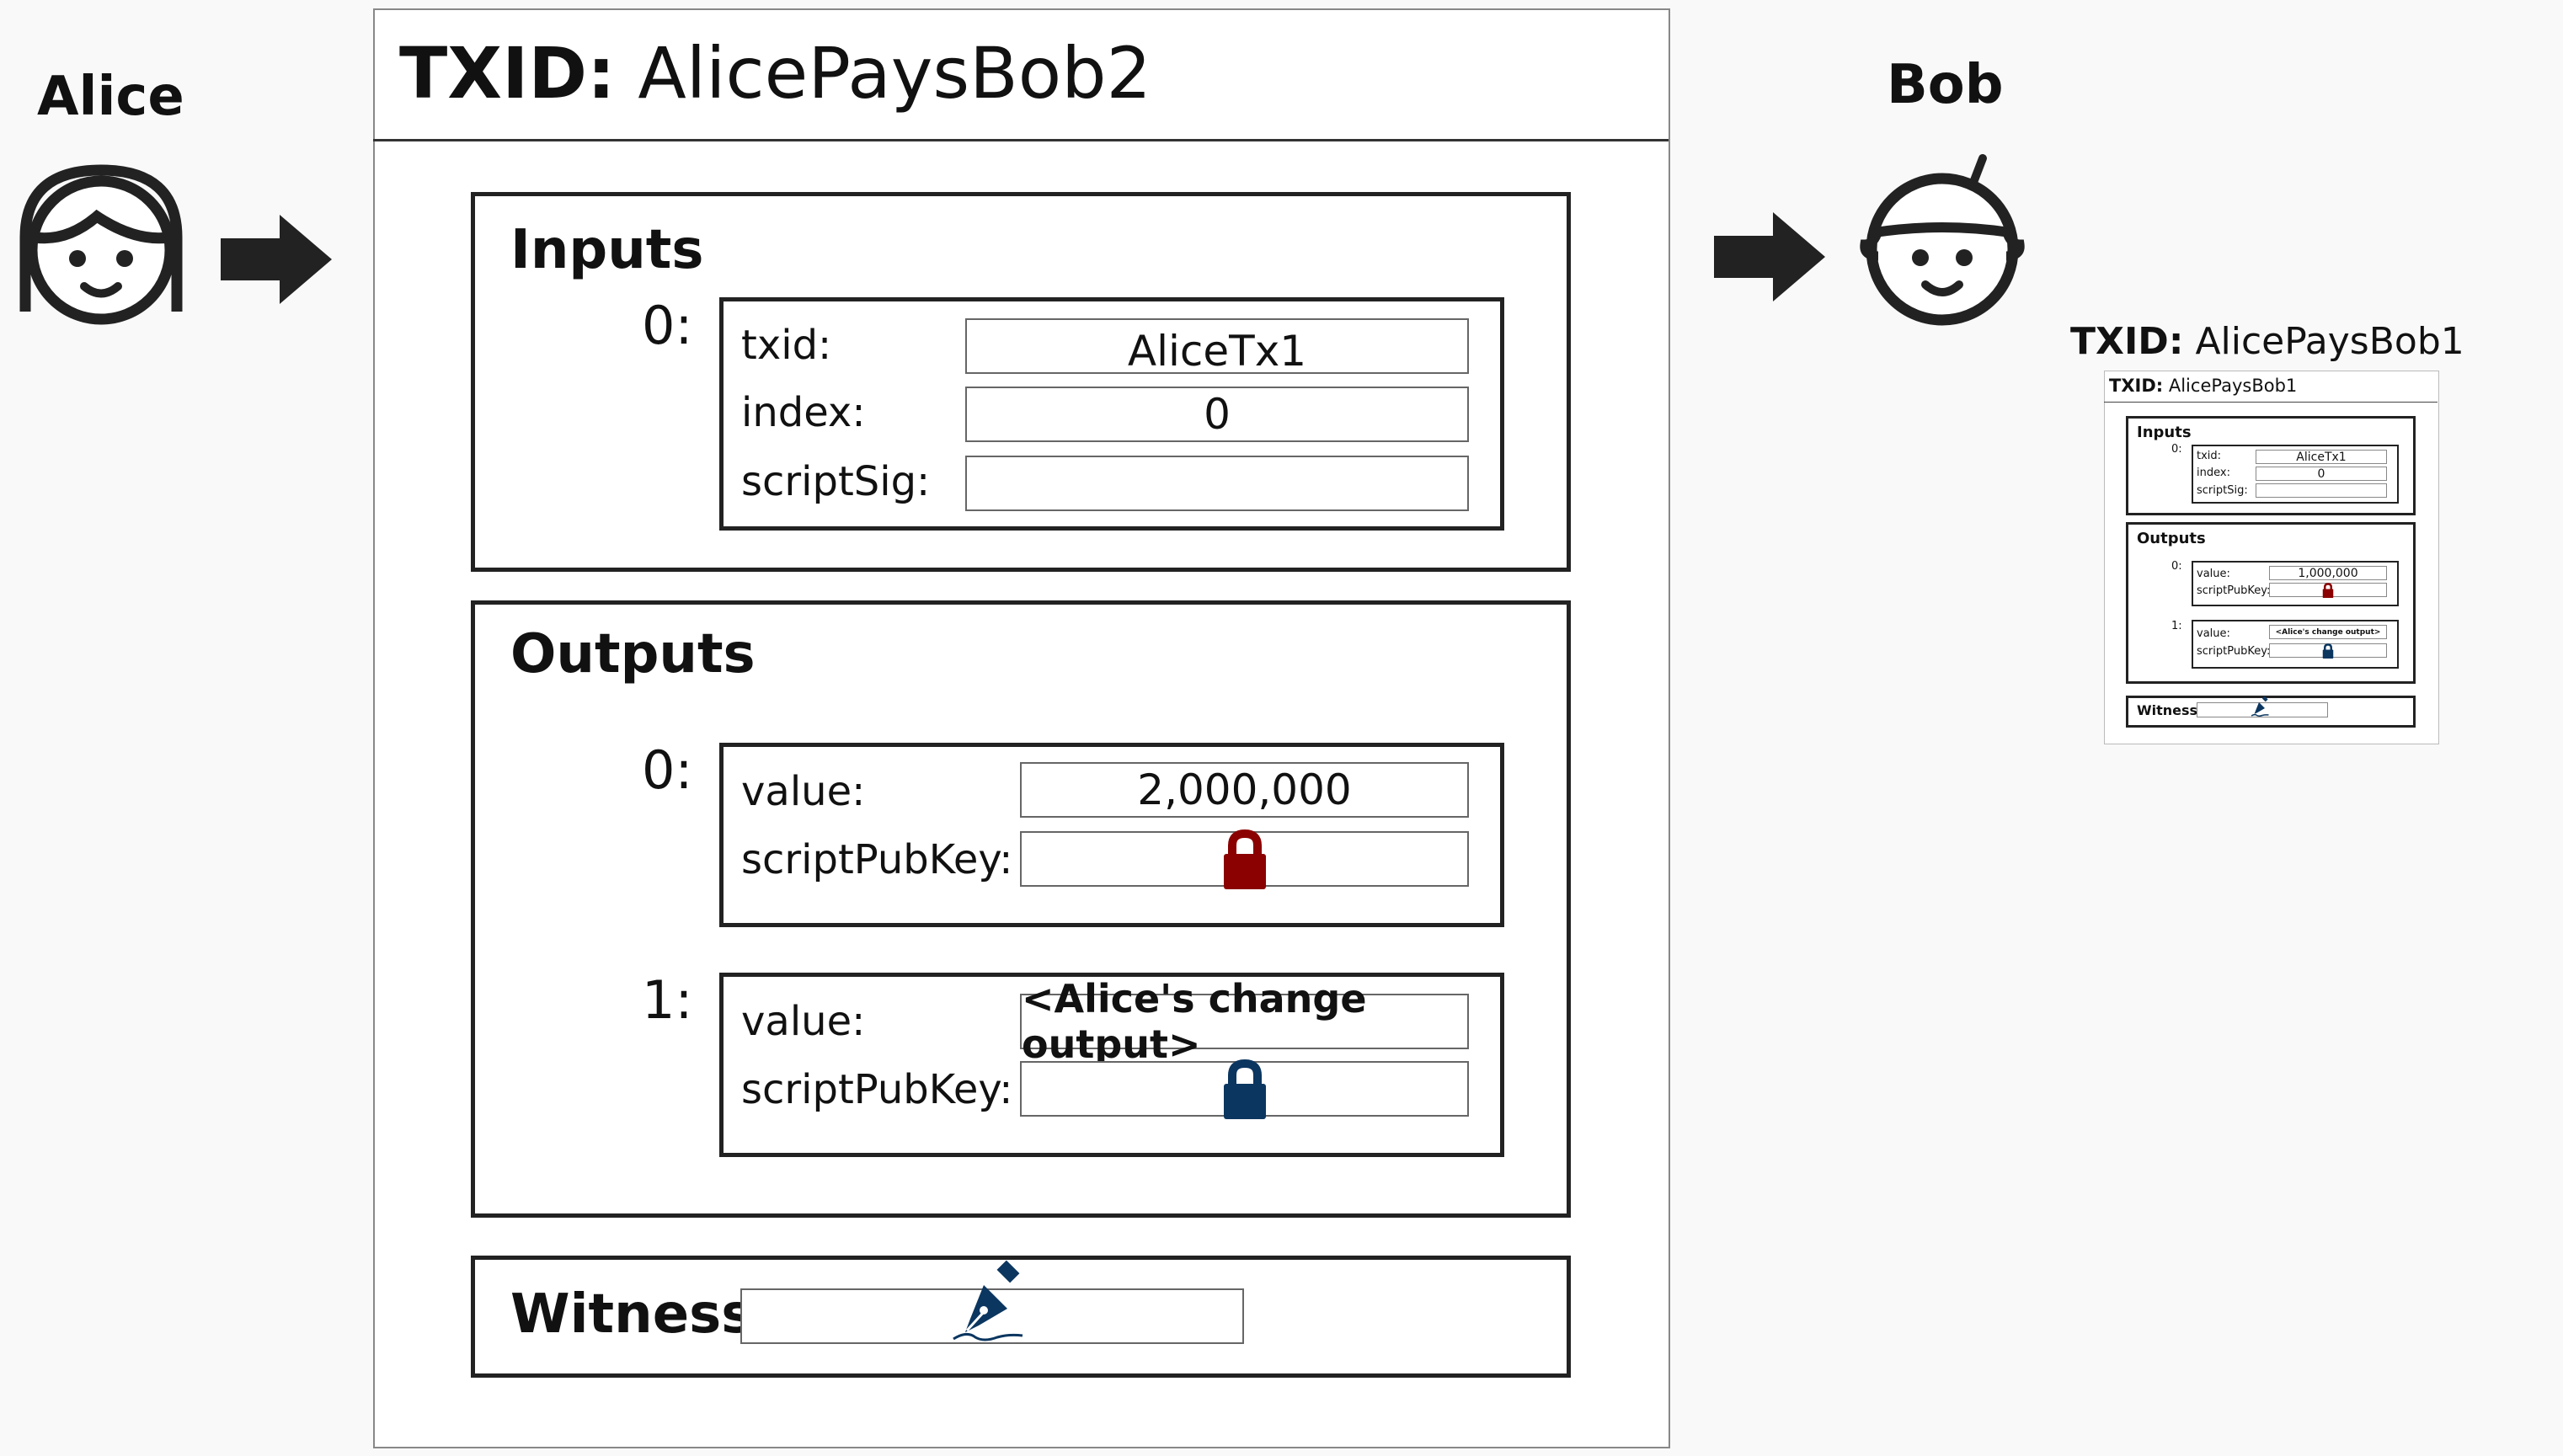 The image size is (2563, 1456). I want to click on mini-title-id: AlicePaysBob1, so click(2233, 386).